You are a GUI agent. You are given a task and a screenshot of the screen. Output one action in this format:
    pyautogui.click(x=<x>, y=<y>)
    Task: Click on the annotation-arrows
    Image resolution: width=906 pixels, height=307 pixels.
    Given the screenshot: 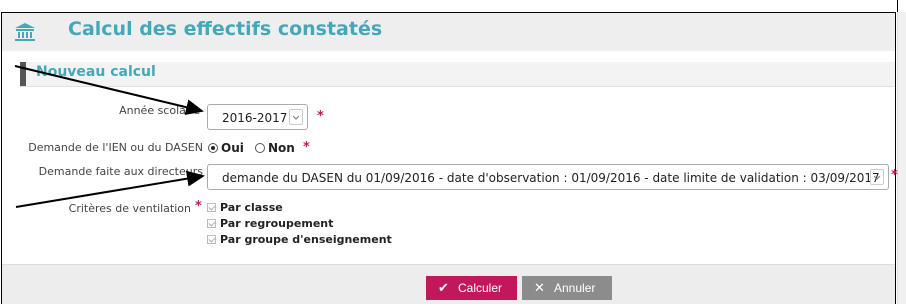 What is the action you would take?
    pyautogui.click(x=109, y=136)
    